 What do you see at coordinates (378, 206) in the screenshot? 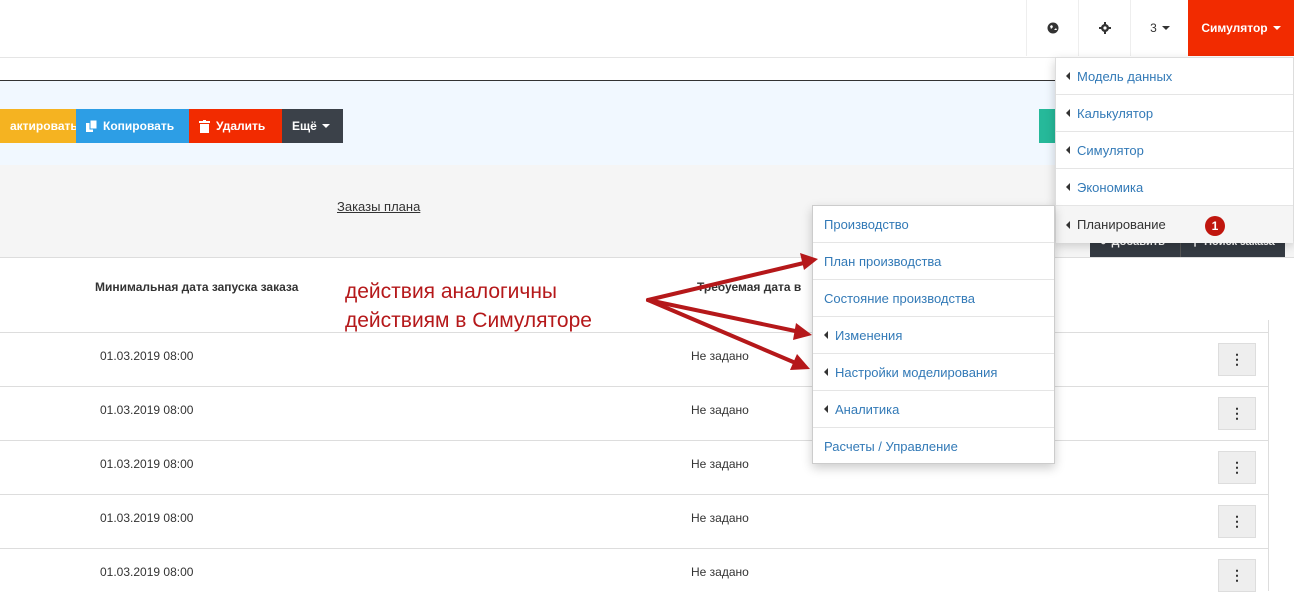
I see `plan-orders-link: Заказы плана` at bounding box center [378, 206].